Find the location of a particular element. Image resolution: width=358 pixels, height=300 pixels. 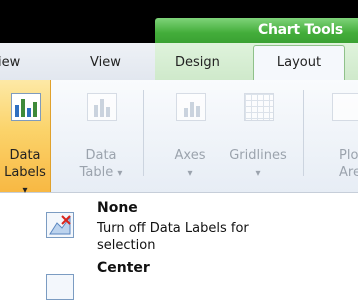

tab-layout-label: Layout is located at coordinates (299, 62).